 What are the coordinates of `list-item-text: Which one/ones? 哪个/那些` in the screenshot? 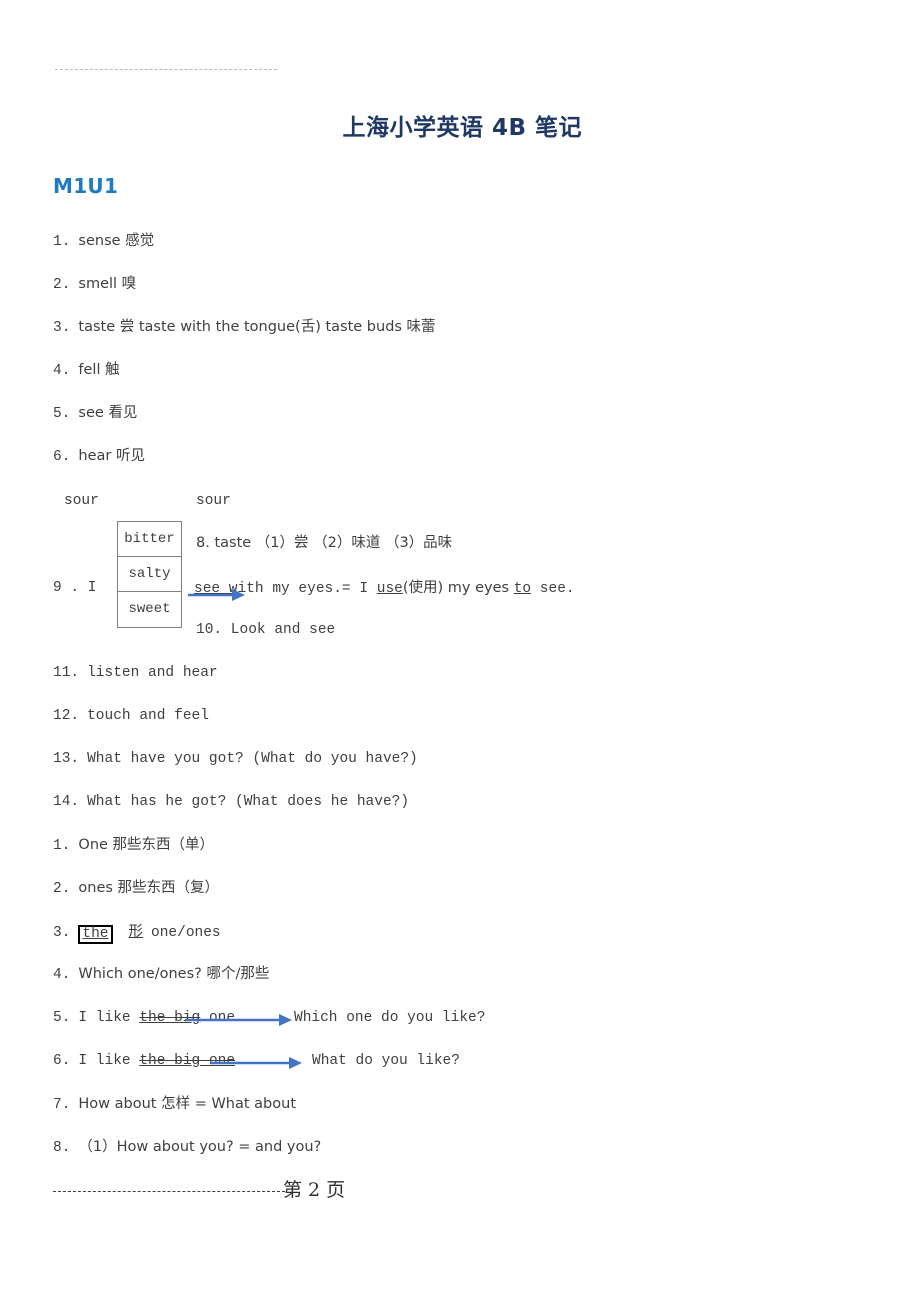 It's located at (174, 974).